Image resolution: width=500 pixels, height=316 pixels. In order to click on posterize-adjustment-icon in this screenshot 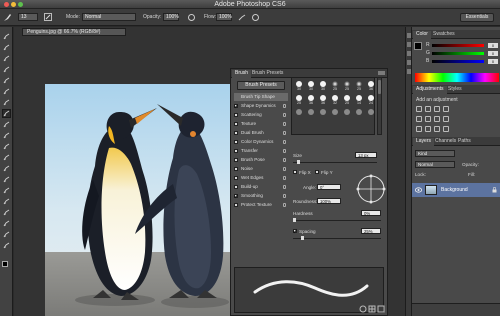, I will do `click(428, 129)`.